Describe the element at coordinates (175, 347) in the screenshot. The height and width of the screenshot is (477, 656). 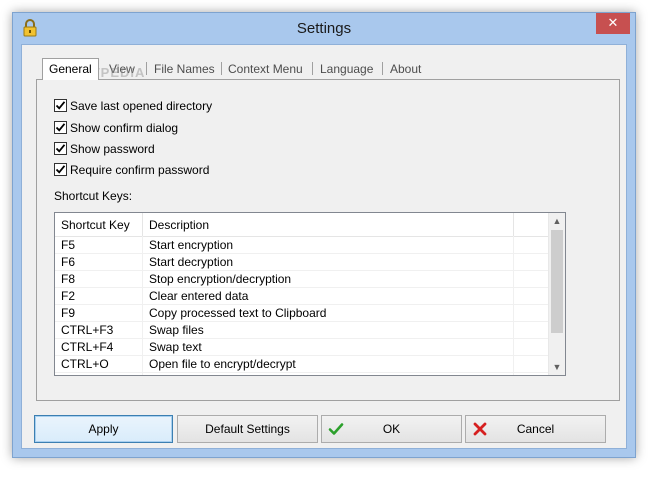
I see `description-cell: Swap text` at that location.